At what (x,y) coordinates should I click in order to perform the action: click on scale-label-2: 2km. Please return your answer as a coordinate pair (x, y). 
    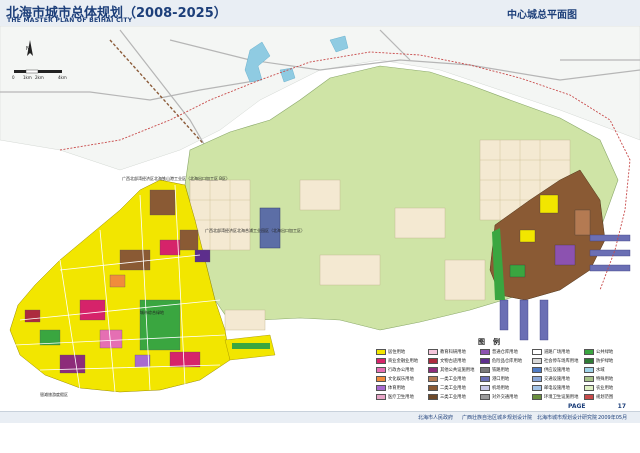
    Looking at the image, I should click on (39, 77).